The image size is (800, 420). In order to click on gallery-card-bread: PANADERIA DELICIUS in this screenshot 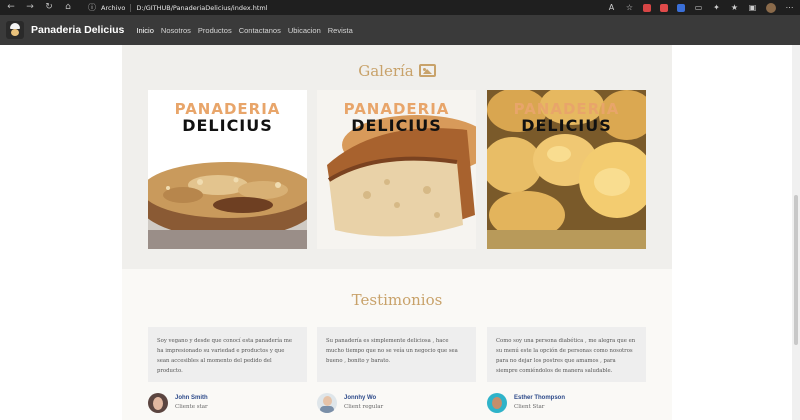, I will do `click(396, 169)`.